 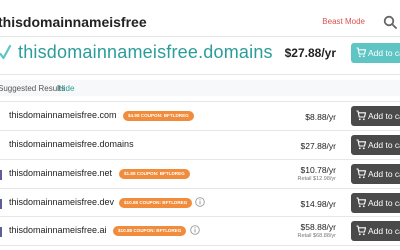 I want to click on retail-price: Retail $68.88/yr, so click(x=316, y=236).